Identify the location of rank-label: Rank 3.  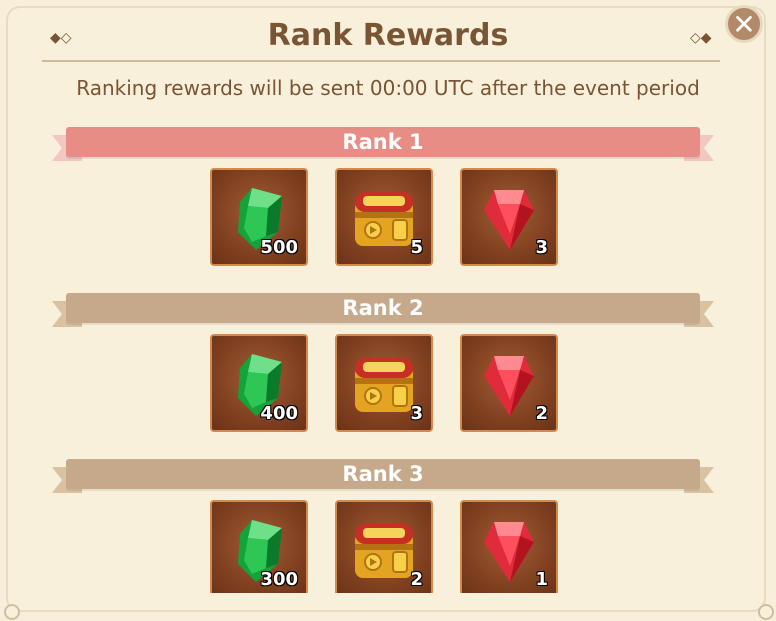
(383, 474).